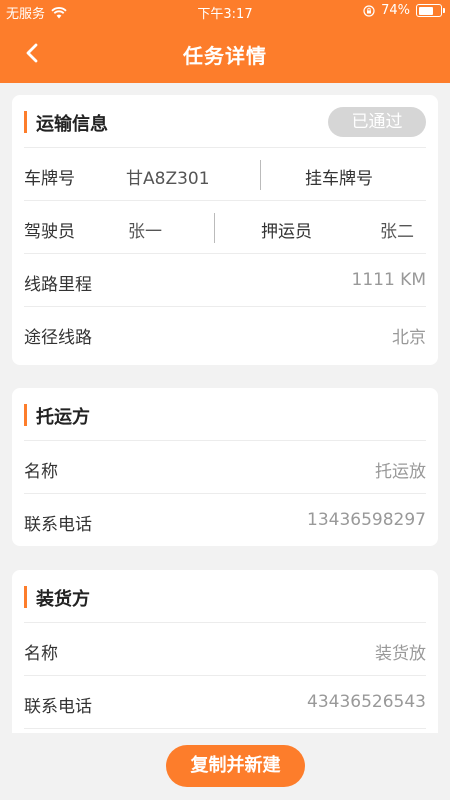  What do you see at coordinates (225, 333) in the screenshot?
I see `route-row: 途径线路 北京` at bounding box center [225, 333].